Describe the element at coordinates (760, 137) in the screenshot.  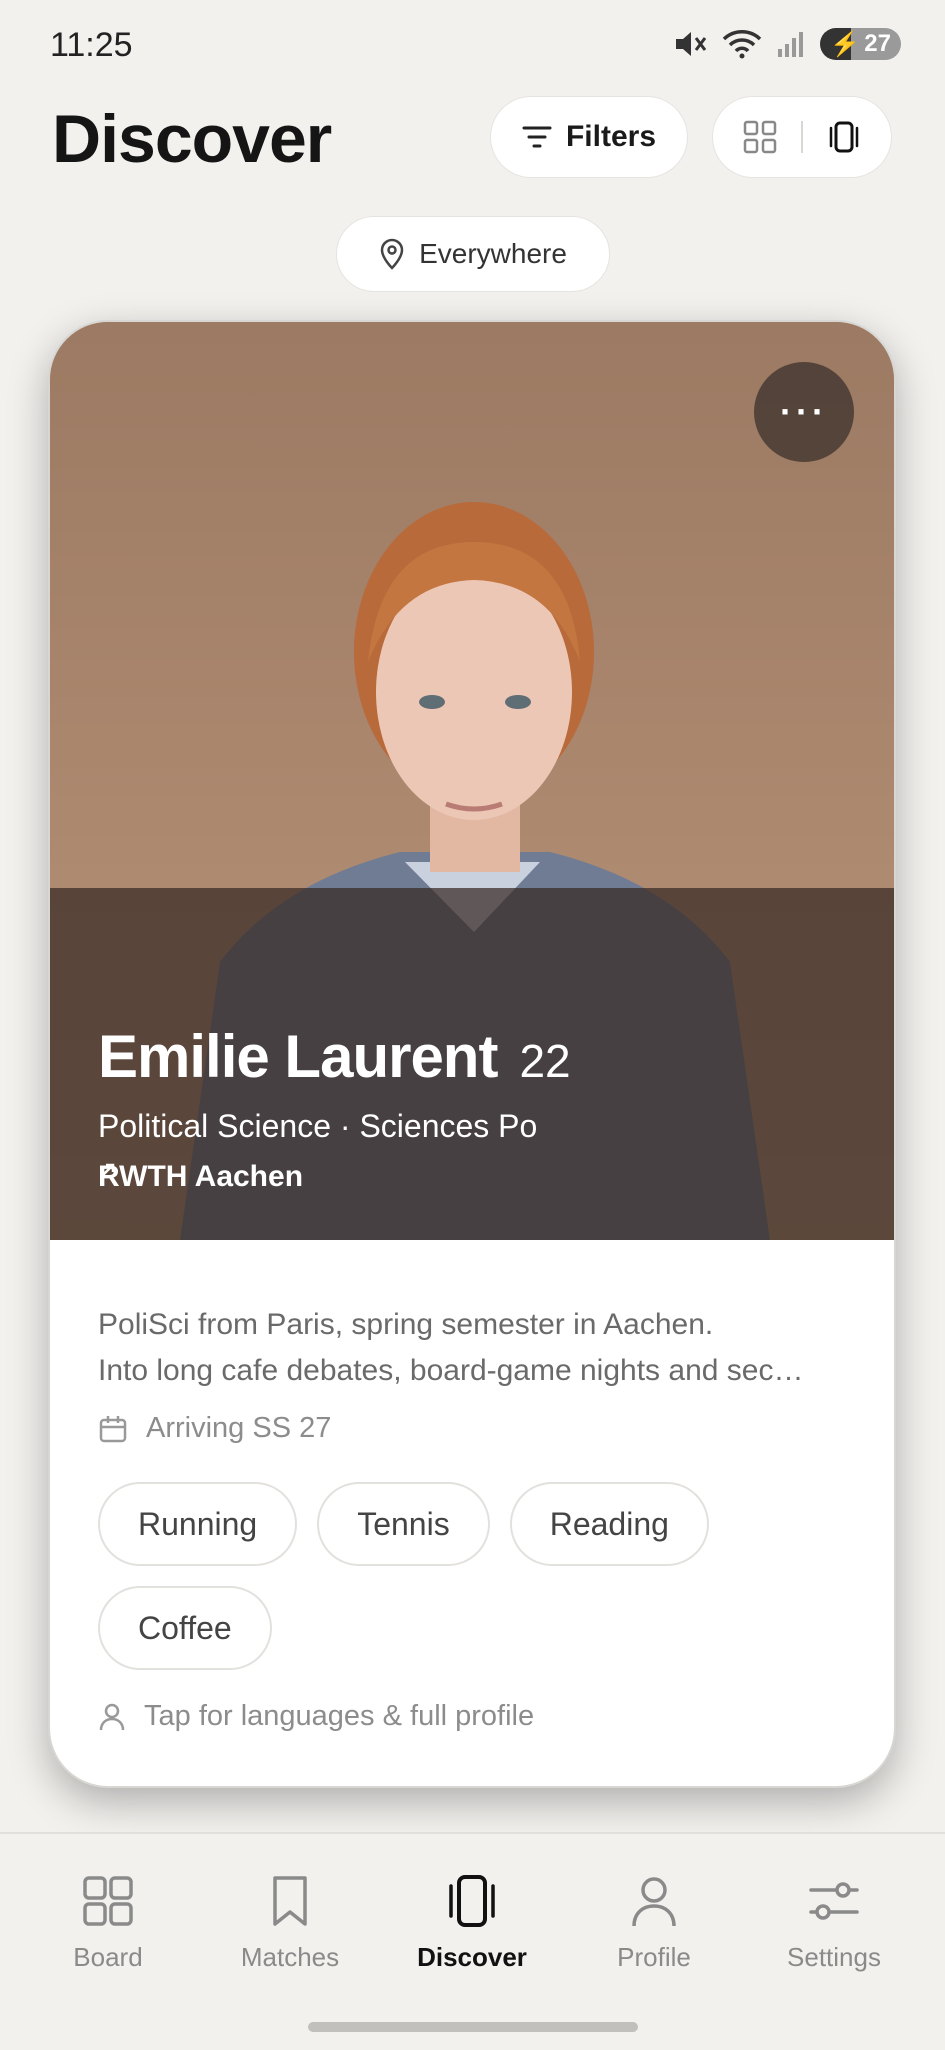
I see `grid-view-icon` at that location.